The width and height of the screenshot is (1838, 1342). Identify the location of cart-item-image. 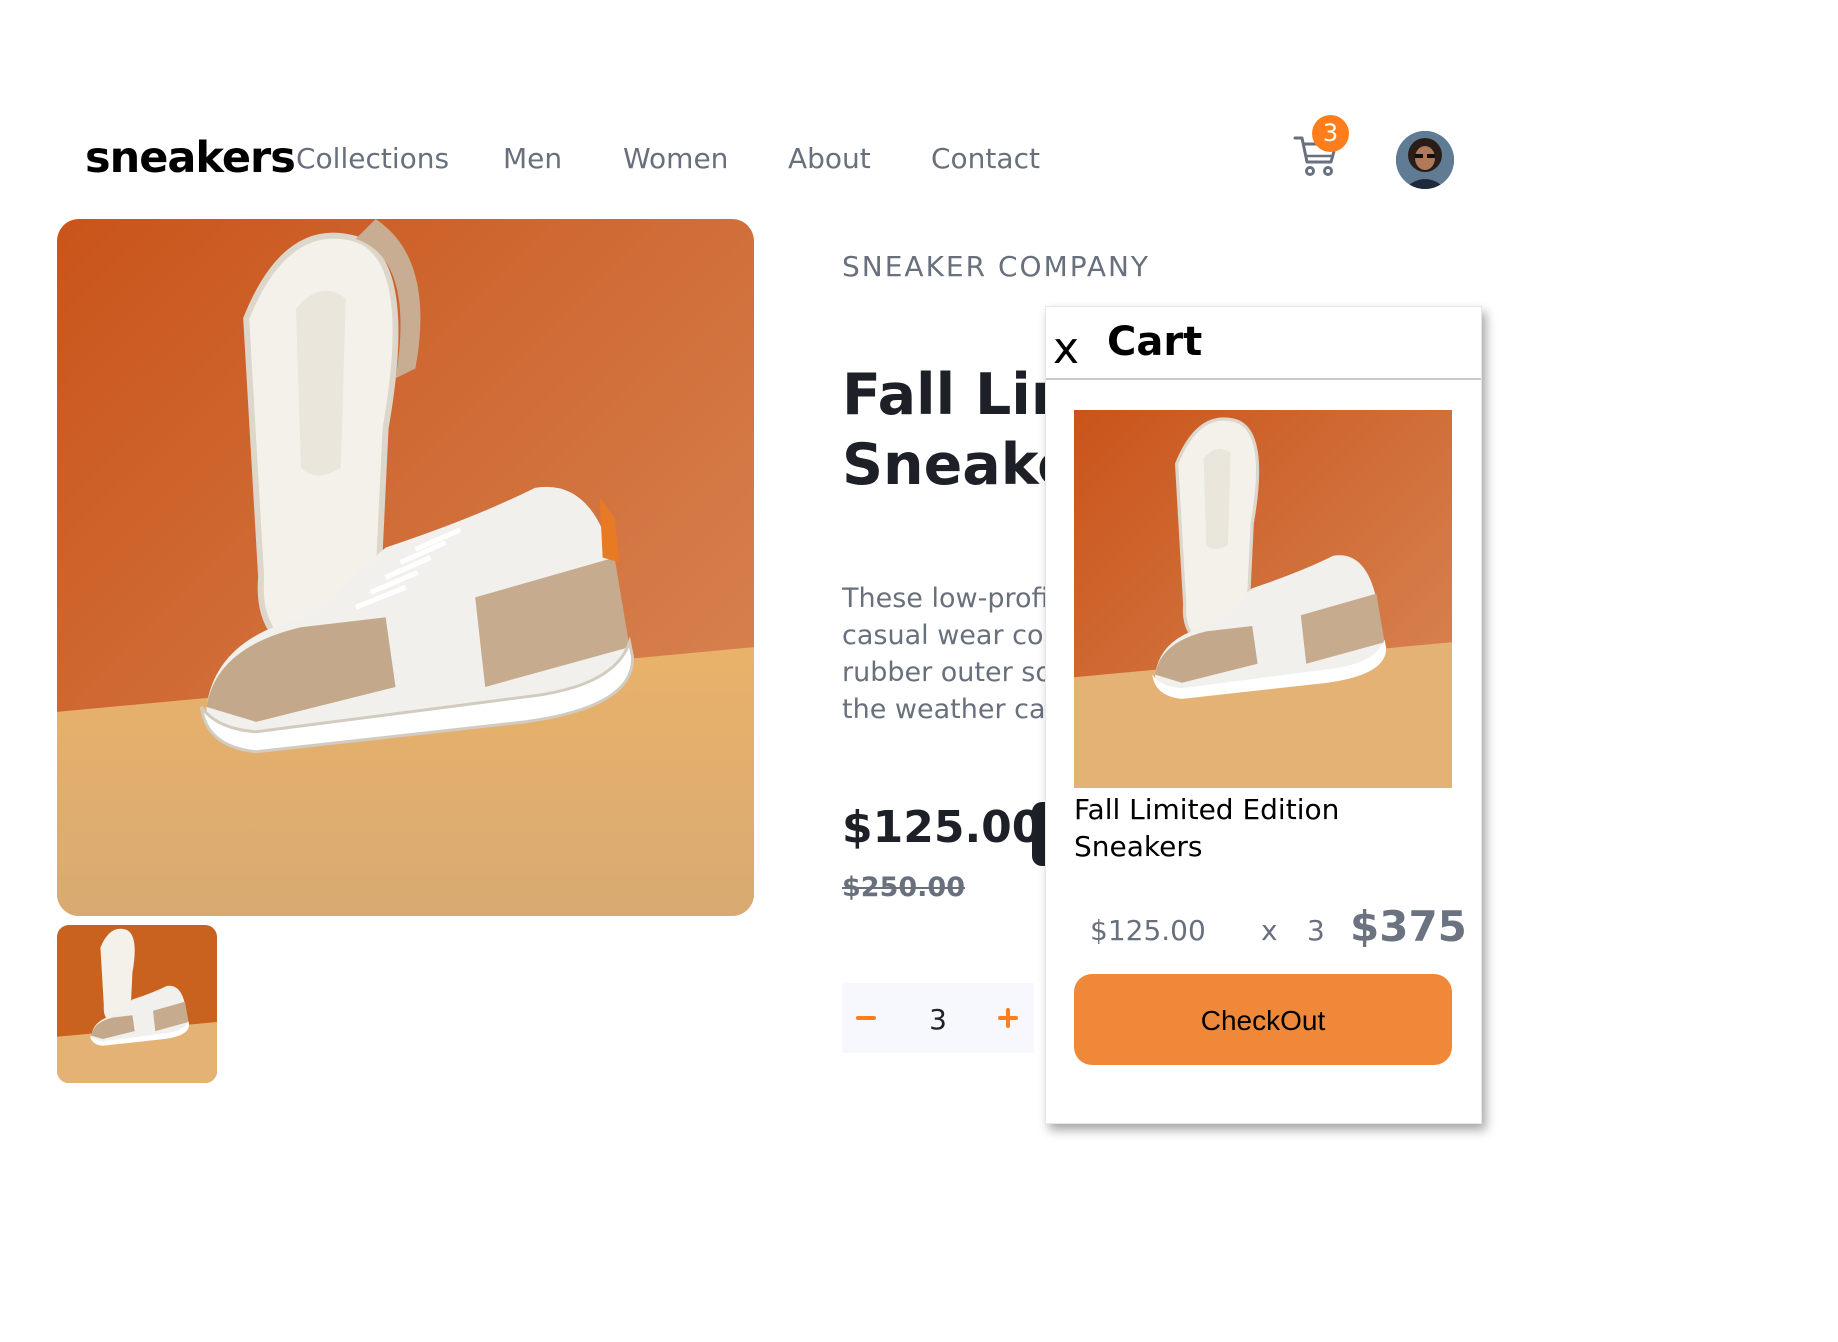
(1263, 599).